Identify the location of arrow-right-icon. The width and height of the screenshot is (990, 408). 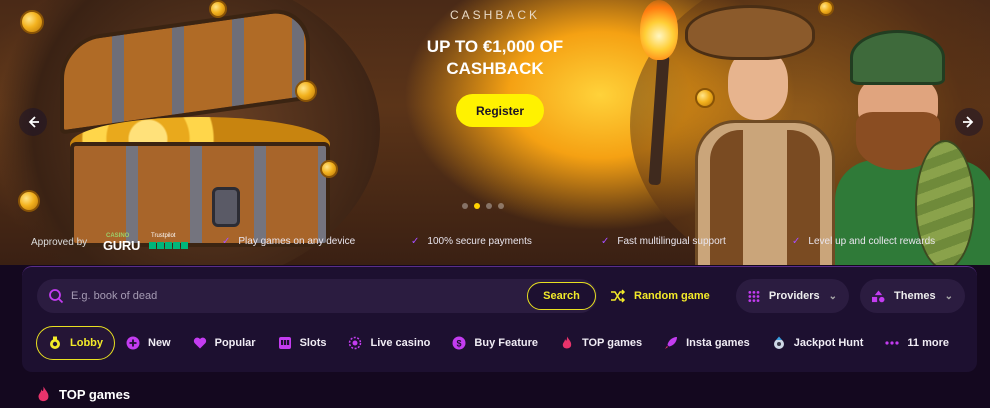
(968, 122).